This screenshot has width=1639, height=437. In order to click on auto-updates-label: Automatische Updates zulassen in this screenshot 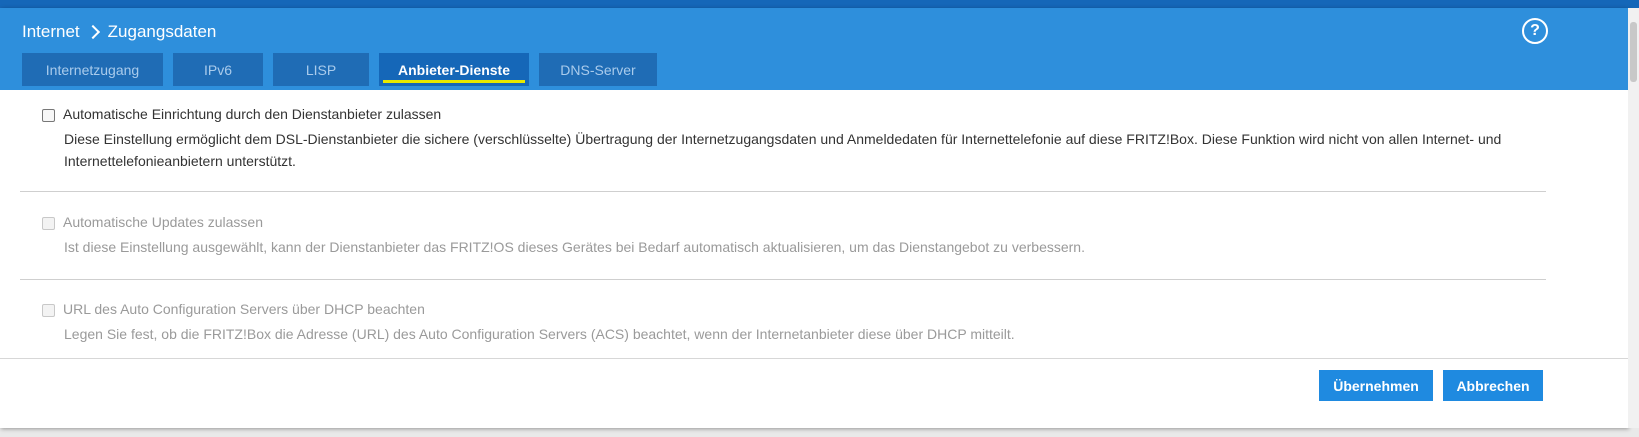, I will do `click(163, 222)`.